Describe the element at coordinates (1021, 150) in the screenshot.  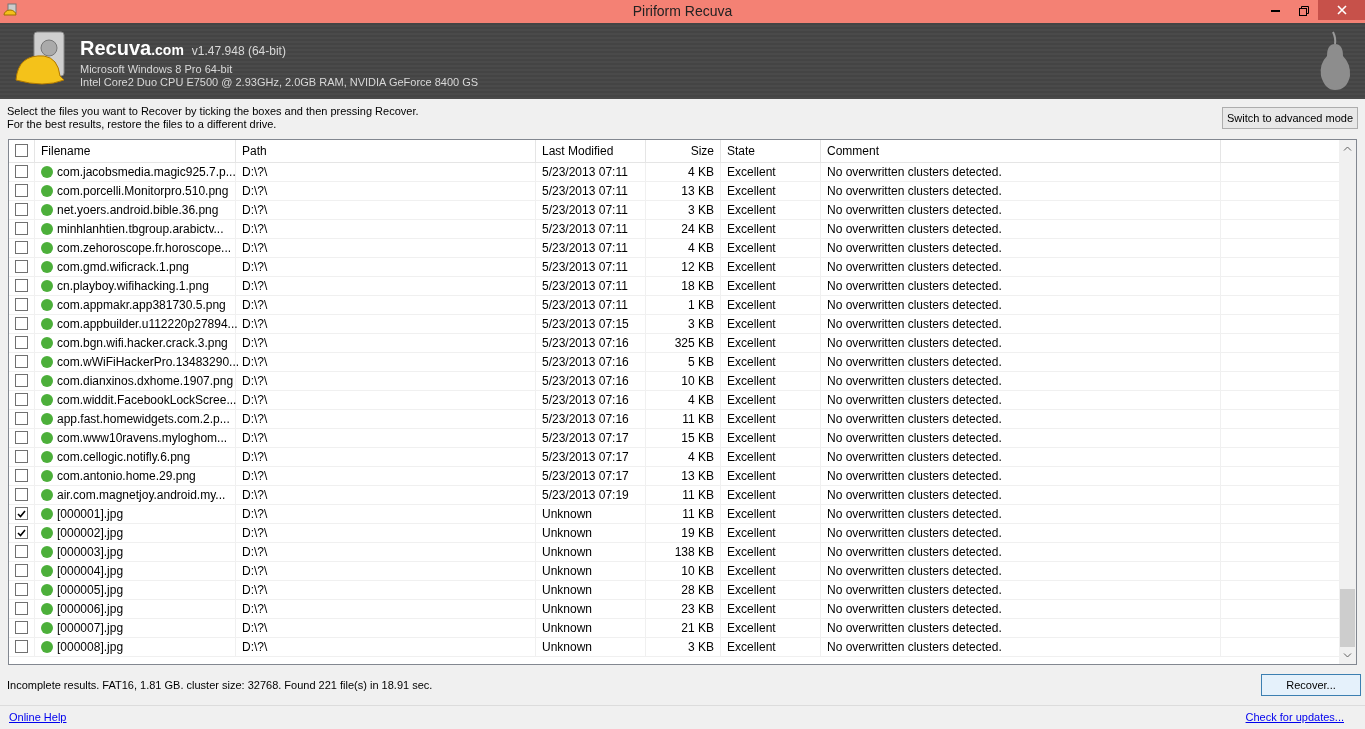
I see `column-header: Comment` at that location.